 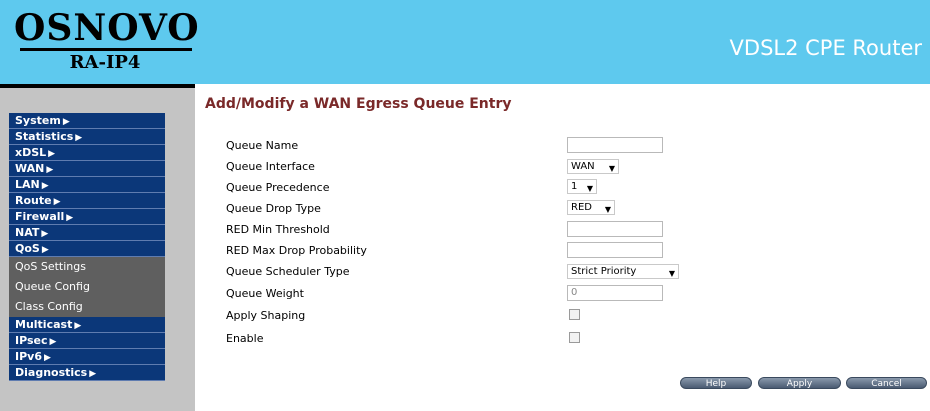 I want to click on red-max-drop-probability-input, so click(x=615, y=250).